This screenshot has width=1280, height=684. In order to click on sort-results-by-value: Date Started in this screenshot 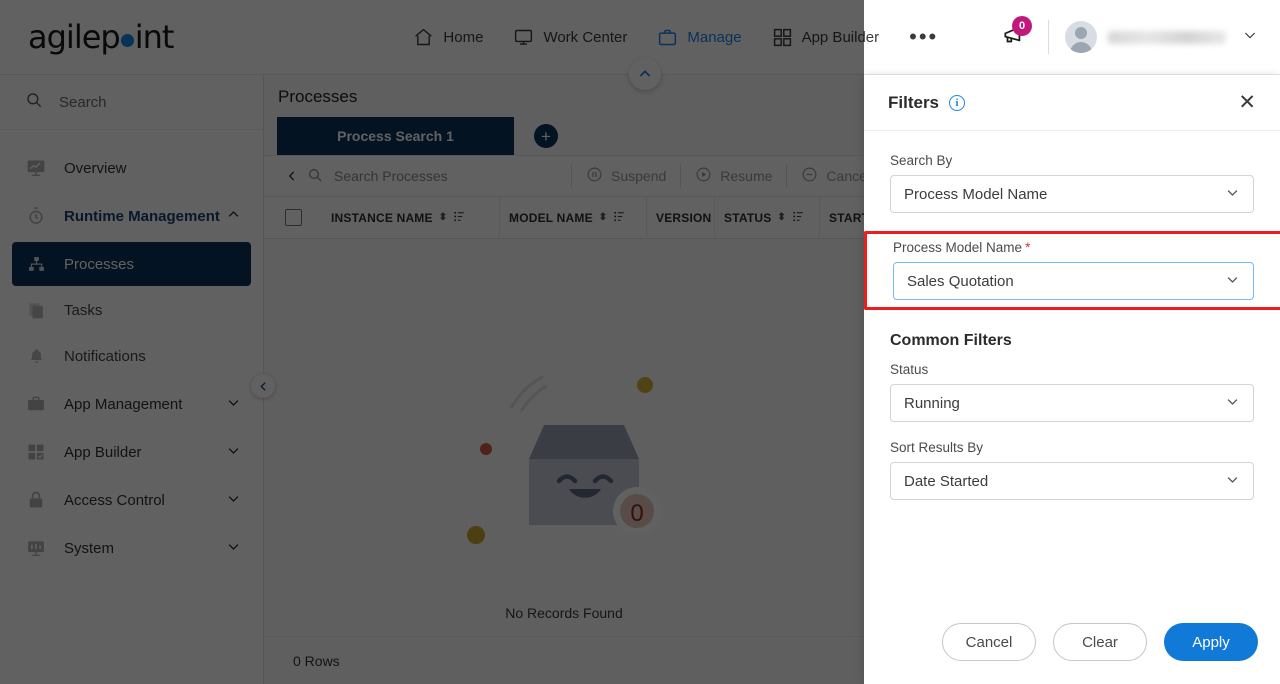, I will do `click(946, 481)`.